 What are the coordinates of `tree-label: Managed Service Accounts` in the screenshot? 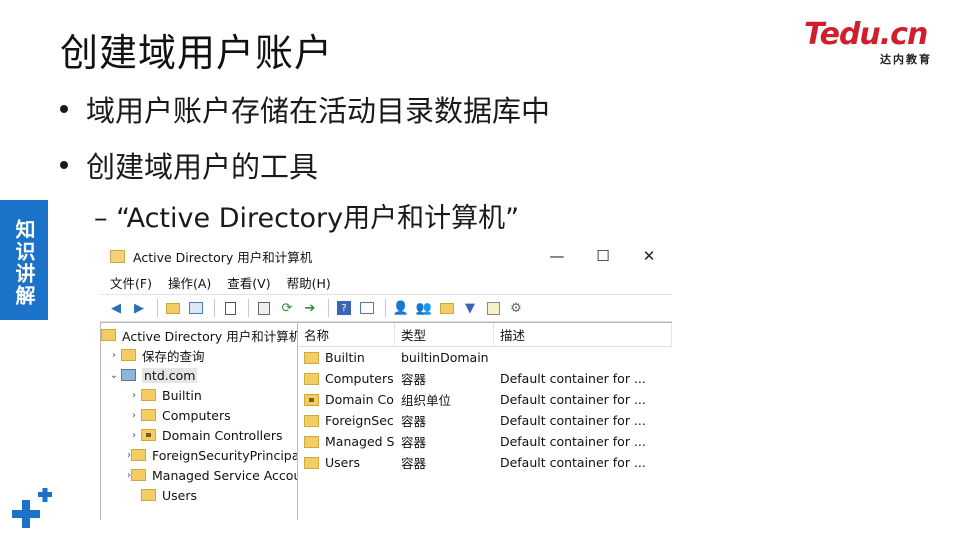 It's located at (224, 475).